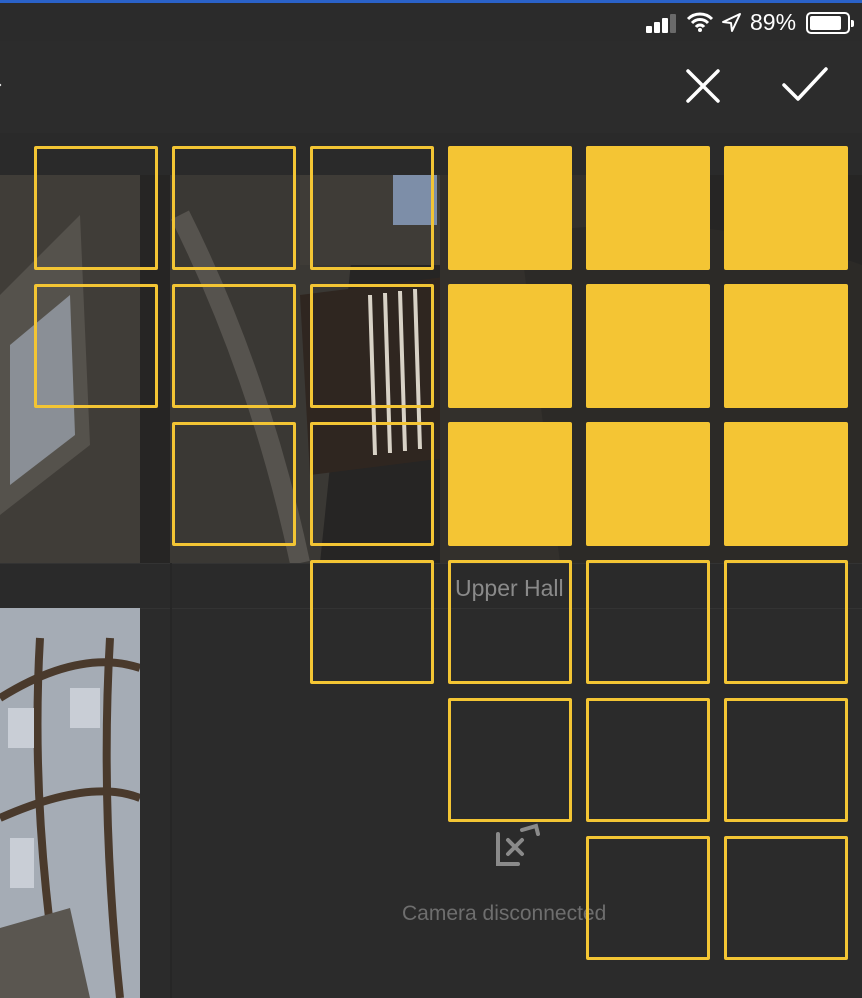 The image size is (862, 998). Describe the element at coordinates (648, 484) in the screenshot. I see `zone-cell-r3-c5` at that location.